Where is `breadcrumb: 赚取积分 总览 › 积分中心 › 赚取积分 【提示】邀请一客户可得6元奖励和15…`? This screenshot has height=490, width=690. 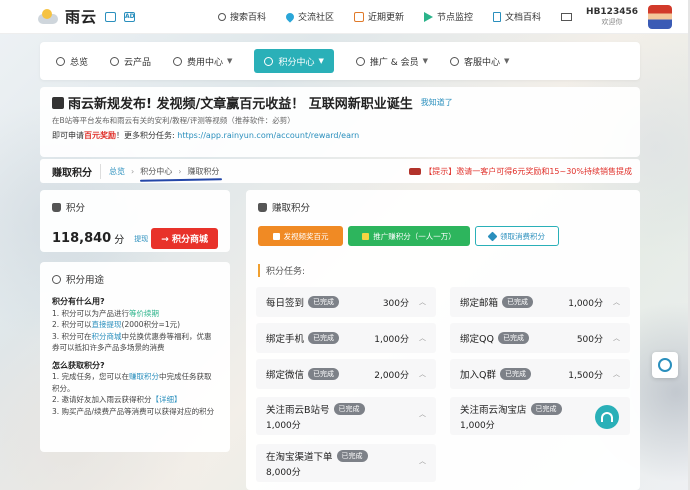
breadcrumb: 赚取积分 总览 › 积分中心 › 赚取积分 【提示】邀请一客户可得6元奖励和15… is located at coordinates (340, 171).